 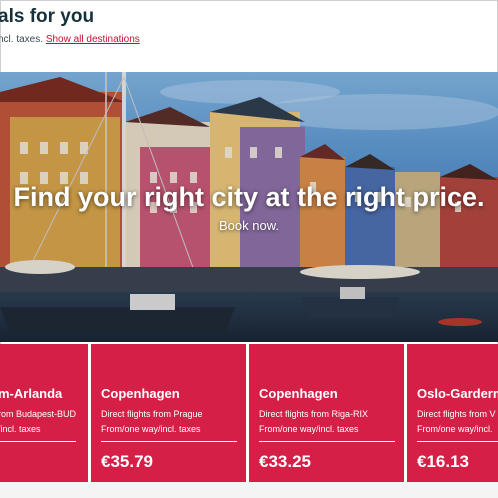 I want to click on section-title: als for you, so click(x=47, y=16).